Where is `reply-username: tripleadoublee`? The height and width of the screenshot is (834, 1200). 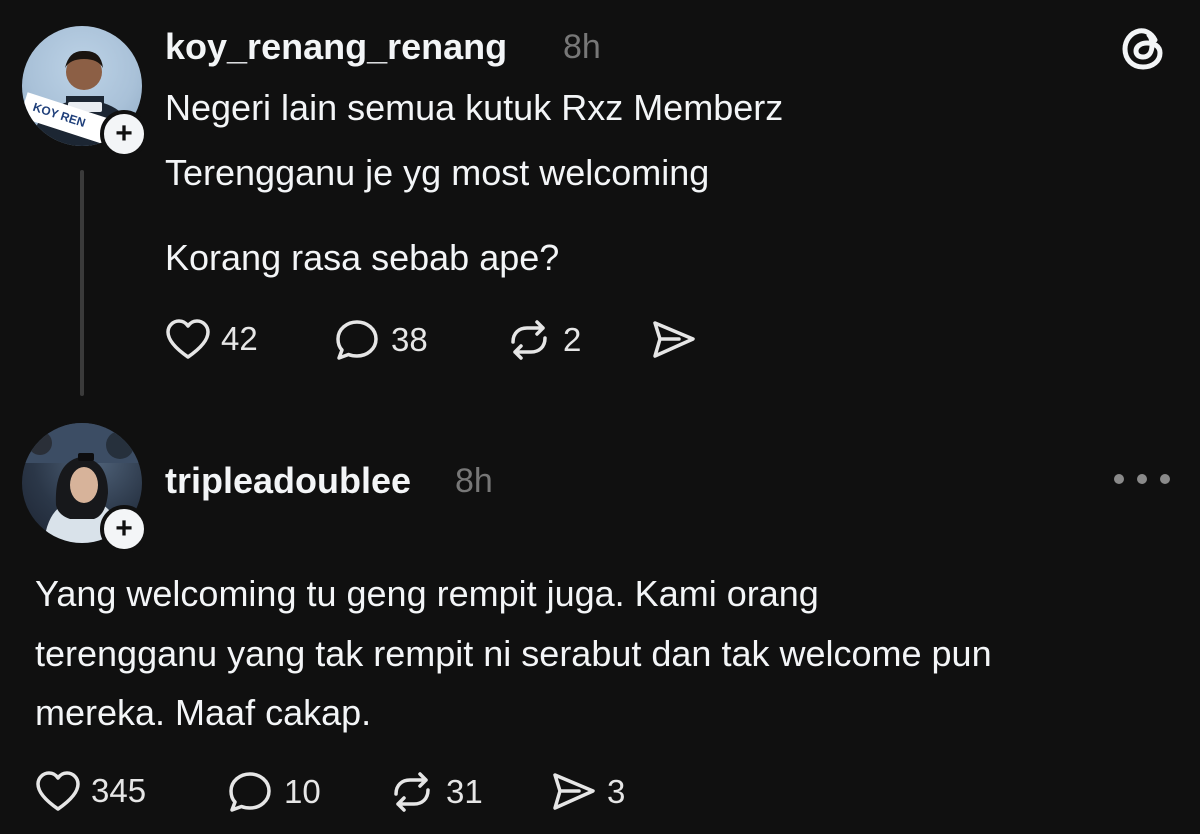
reply-username: tripleadoublee is located at coordinates (288, 481).